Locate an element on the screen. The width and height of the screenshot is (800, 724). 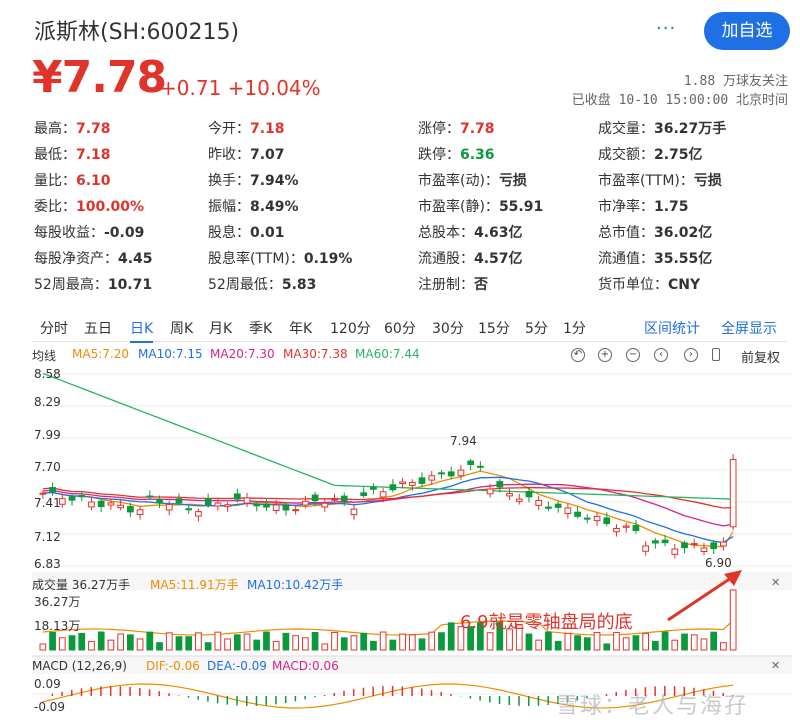
close-macd-icon: ✕ is located at coordinates (775, 665).